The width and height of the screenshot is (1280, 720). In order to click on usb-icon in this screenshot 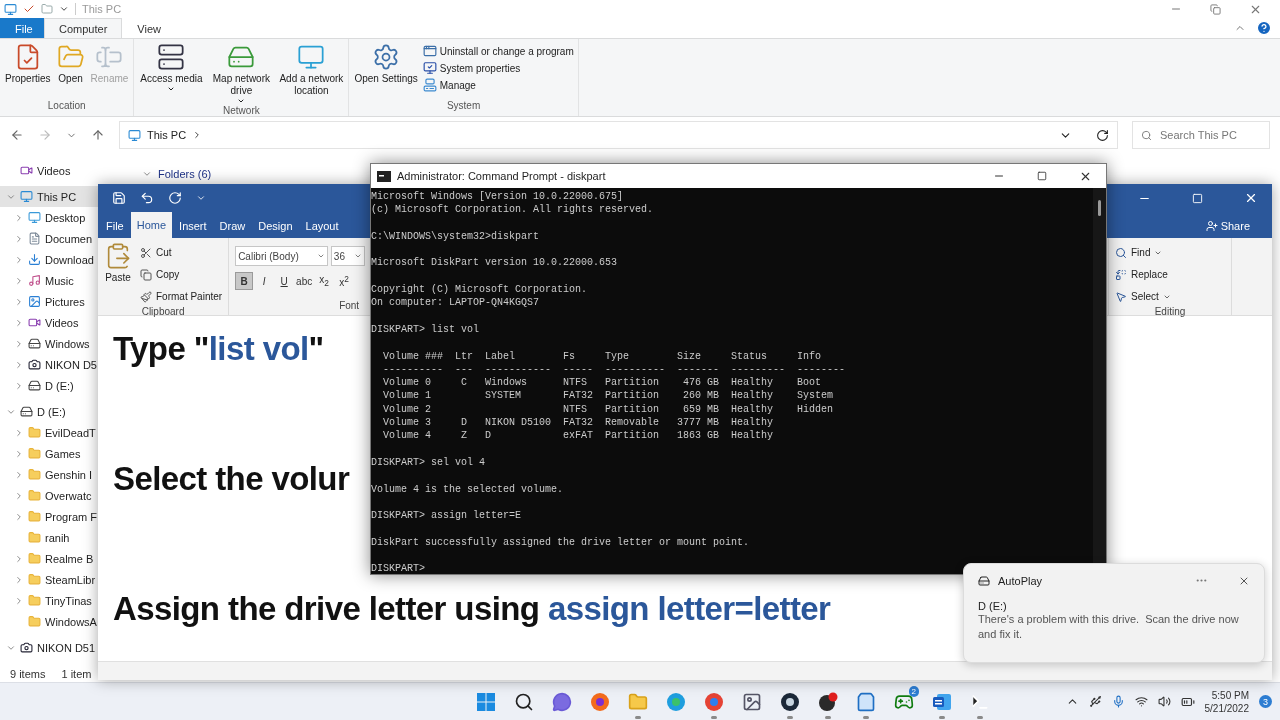, I will do `click(1095, 701)`.